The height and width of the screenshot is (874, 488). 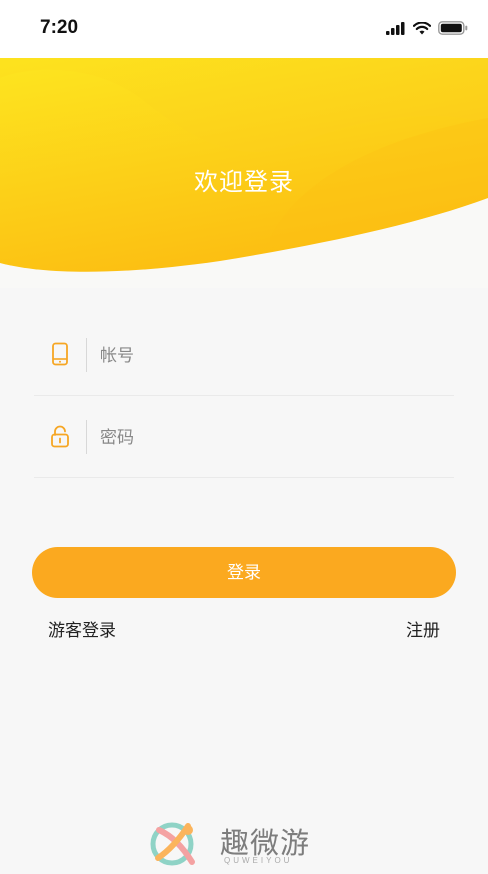 I want to click on wifi-icon, so click(x=422, y=27).